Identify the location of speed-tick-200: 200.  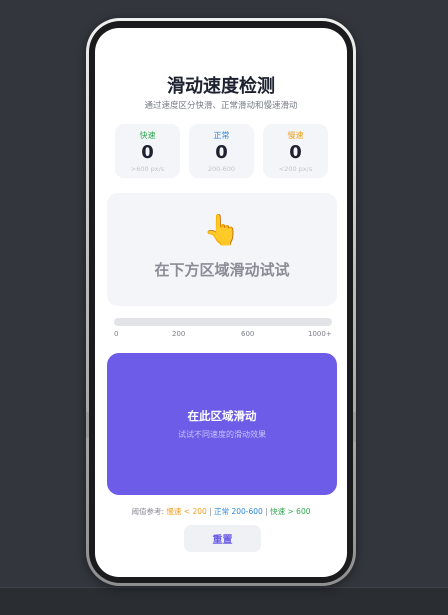
(179, 334).